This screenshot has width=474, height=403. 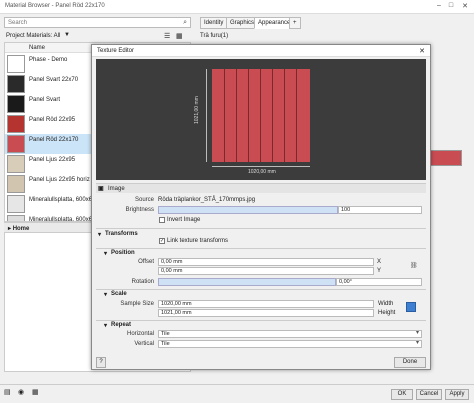 What do you see at coordinates (101, 362) in the screenshot?
I see `help-button: ?` at bounding box center [101, 362].